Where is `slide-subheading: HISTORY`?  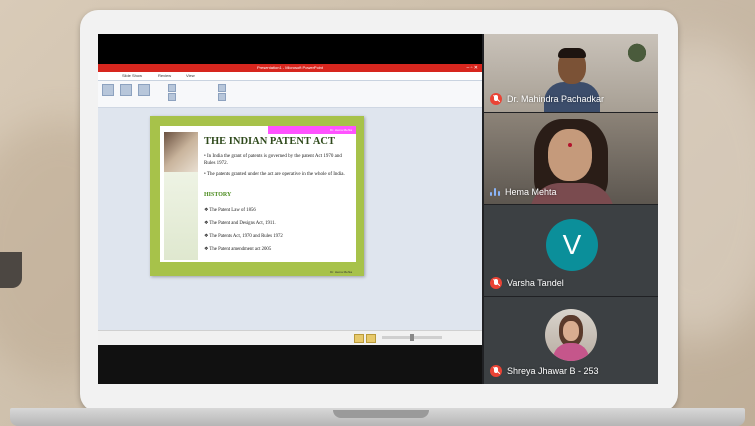
slide-subheading: HISTORY is located at coordinates (218, 195).